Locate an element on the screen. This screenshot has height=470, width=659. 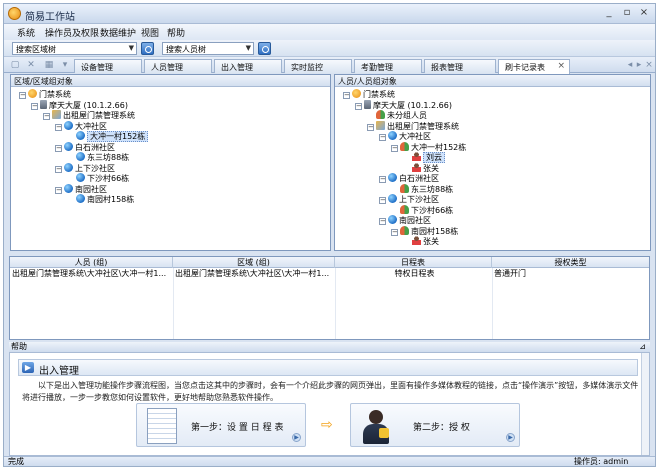
tree-node-label: 东三坊88栋 is located at coordinates (432, 189).